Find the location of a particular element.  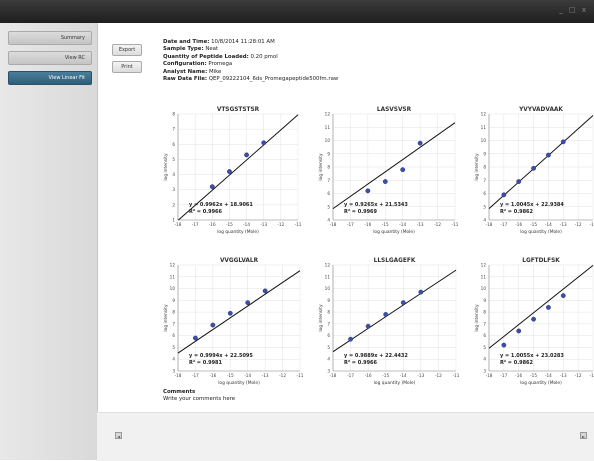

bottom-panel is located at coordinates (345, 436).